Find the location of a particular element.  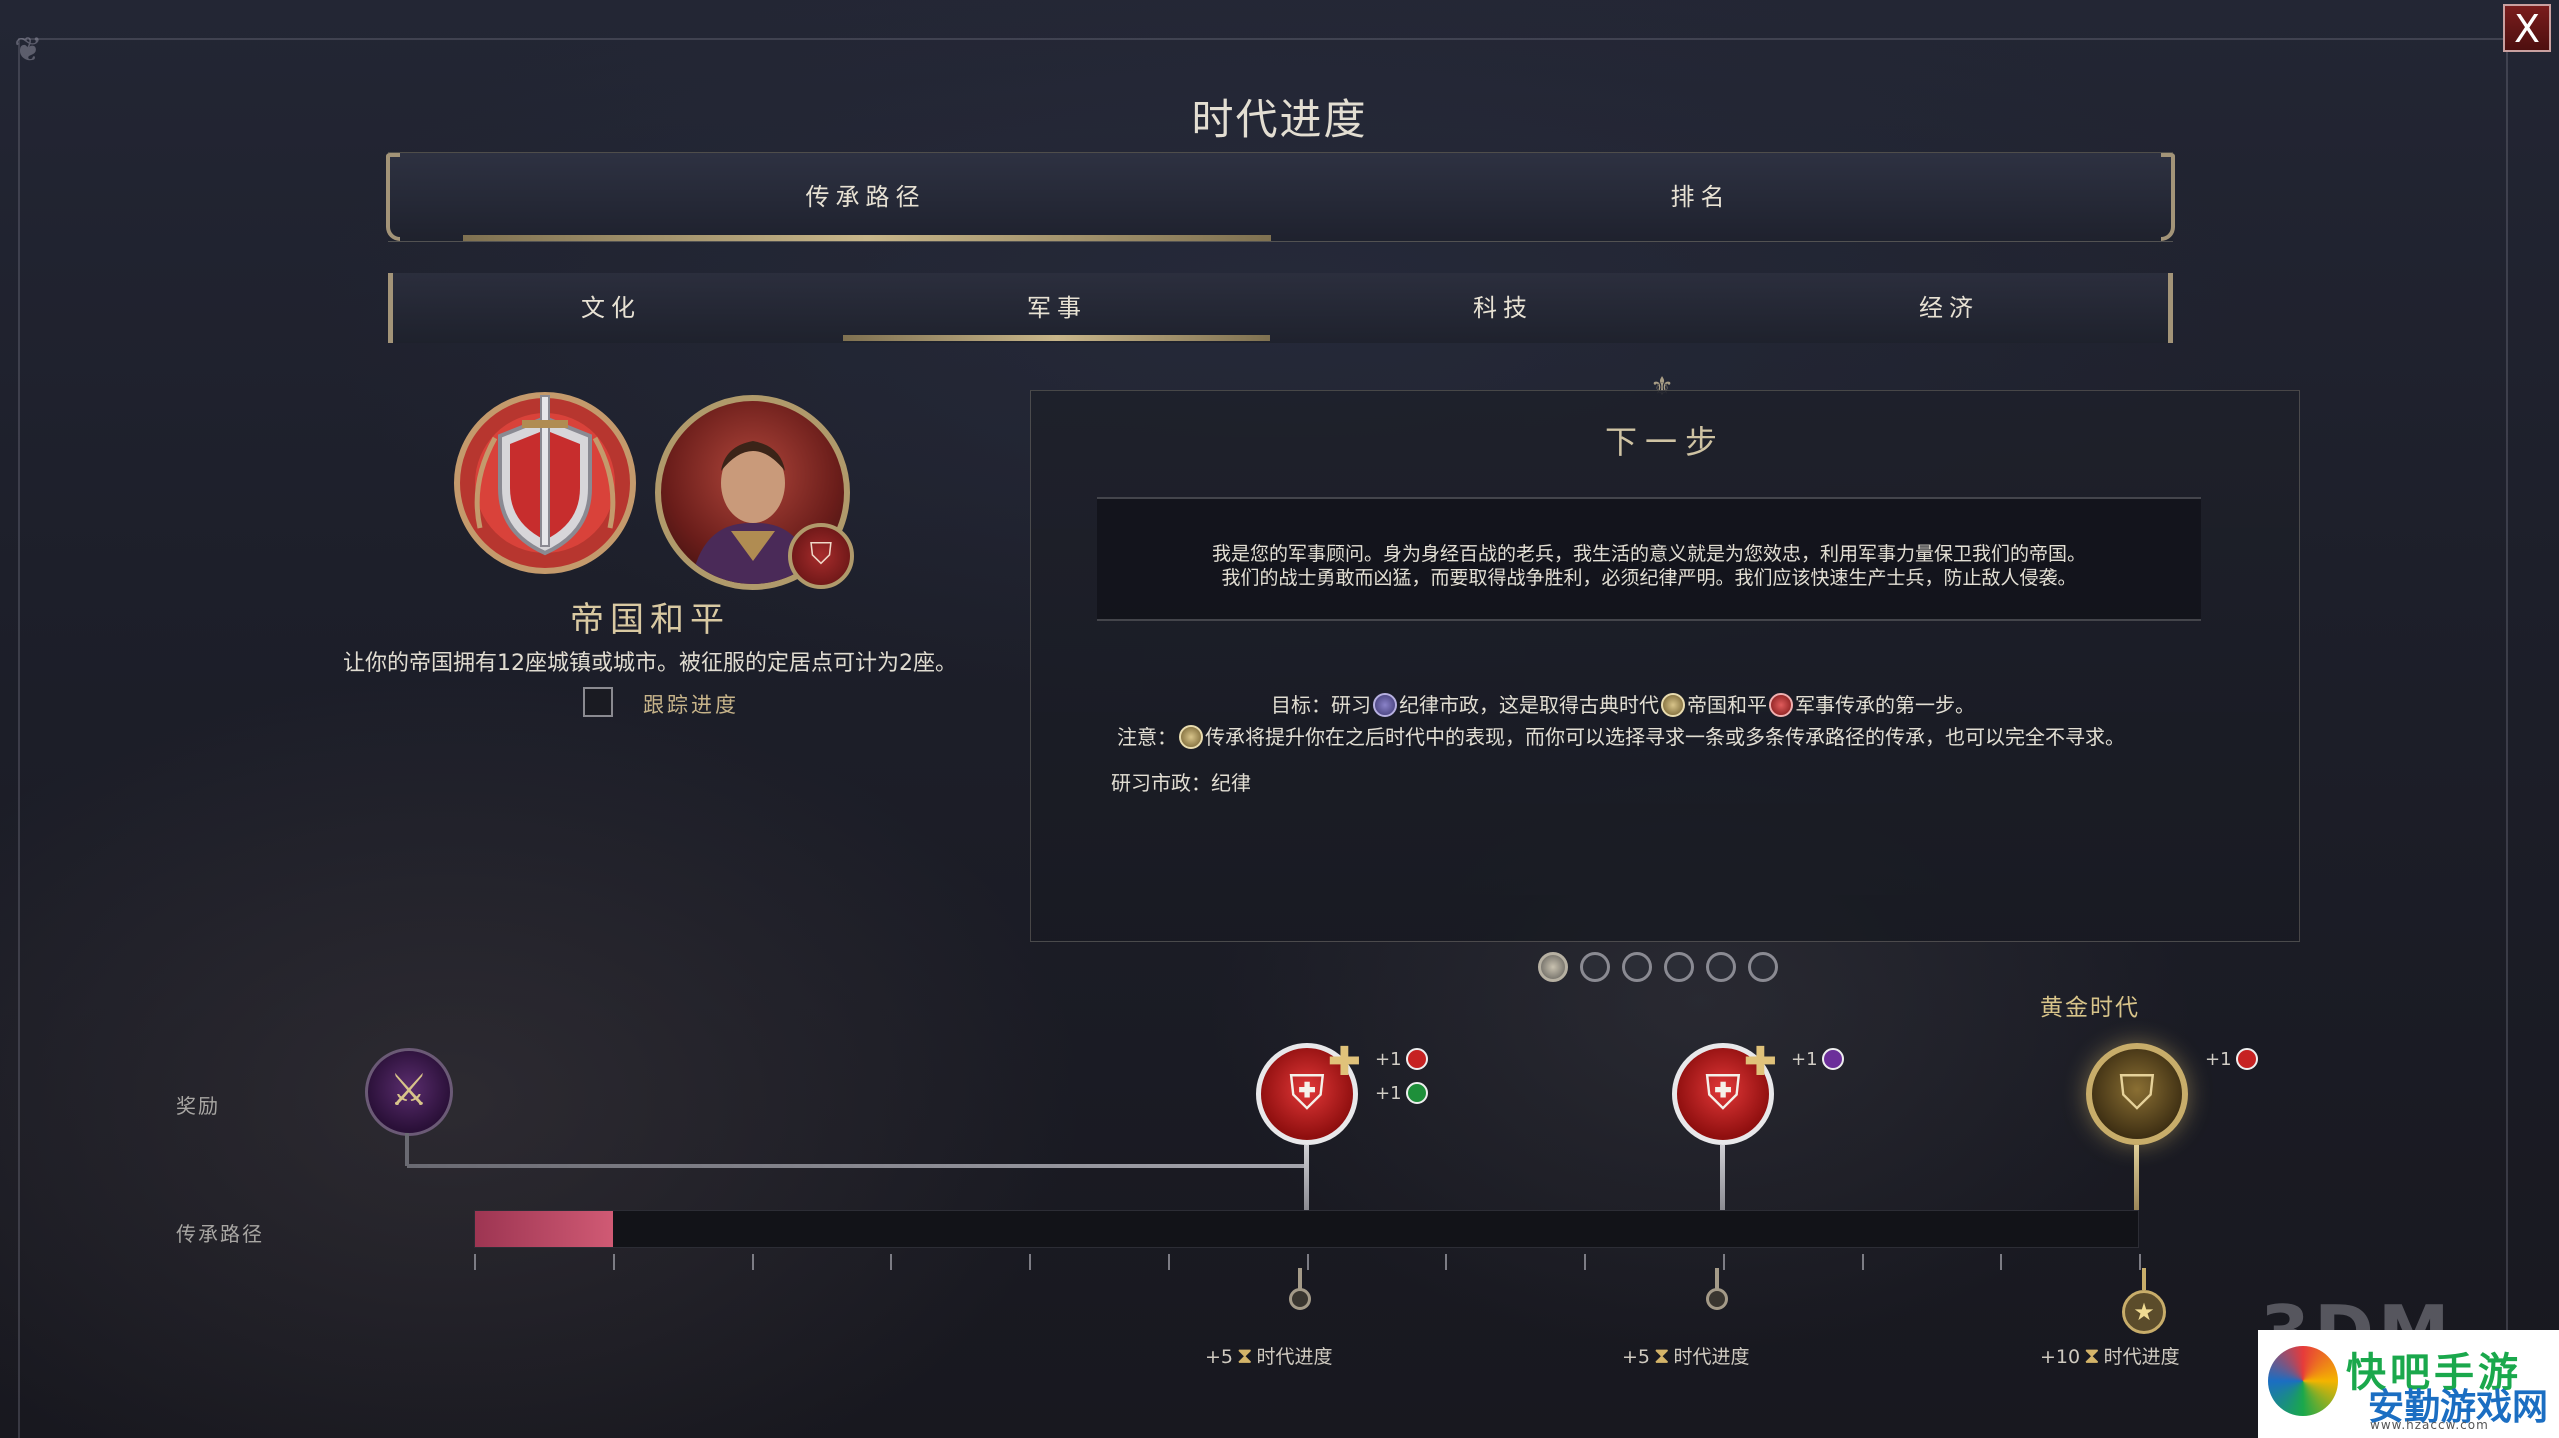

military-badge-icon: ⛉ is located at coordinates (821, 556).